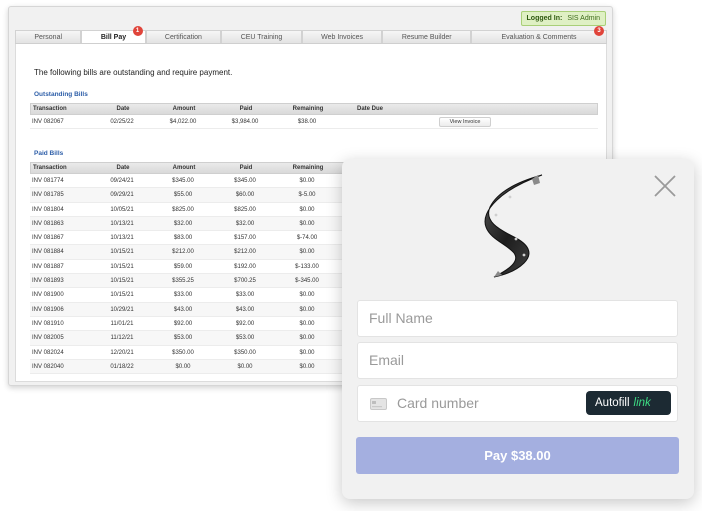  What do you see at coordinates (307, 281) in the screenshot?
I see `table-cell: $-345.00` at bounding box center [307, 281].